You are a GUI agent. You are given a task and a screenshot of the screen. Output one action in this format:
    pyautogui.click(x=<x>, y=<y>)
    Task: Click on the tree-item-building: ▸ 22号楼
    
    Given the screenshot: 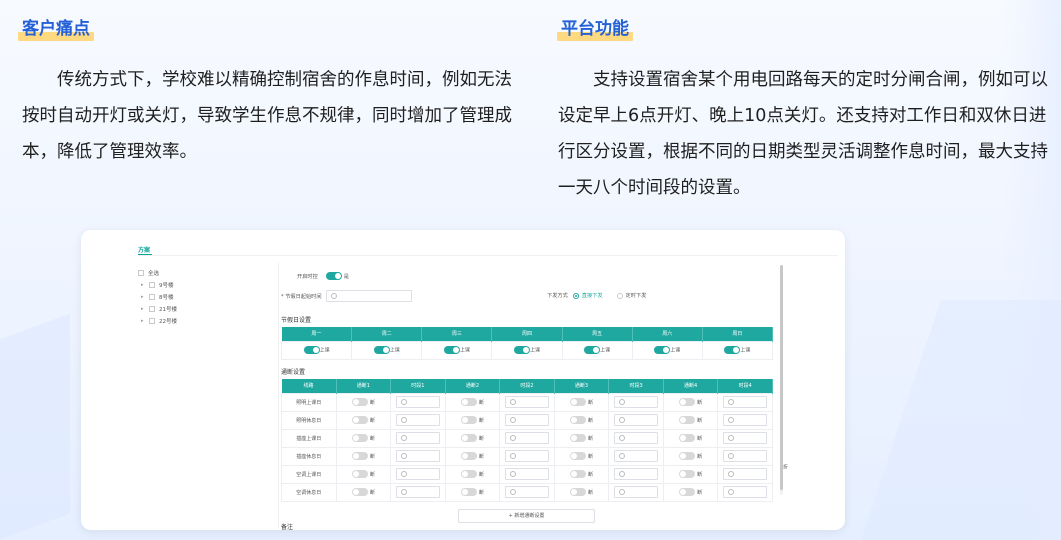 What is the action you would take?
    pyautogui.click(x=157, y=321)
    